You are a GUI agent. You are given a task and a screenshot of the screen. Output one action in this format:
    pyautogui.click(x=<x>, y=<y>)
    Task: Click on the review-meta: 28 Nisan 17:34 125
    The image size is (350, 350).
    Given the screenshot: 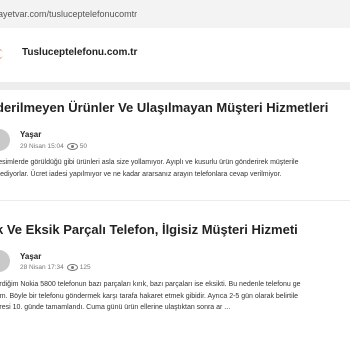 What is the action you would take?
    pyautogui.click(x=55, y=267)
    